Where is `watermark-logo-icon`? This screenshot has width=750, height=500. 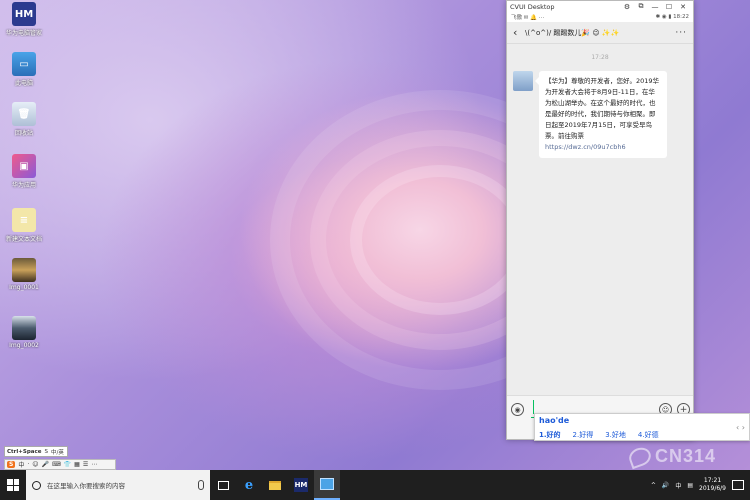 watermark-logo-icon is located at coordinates (640, 456).